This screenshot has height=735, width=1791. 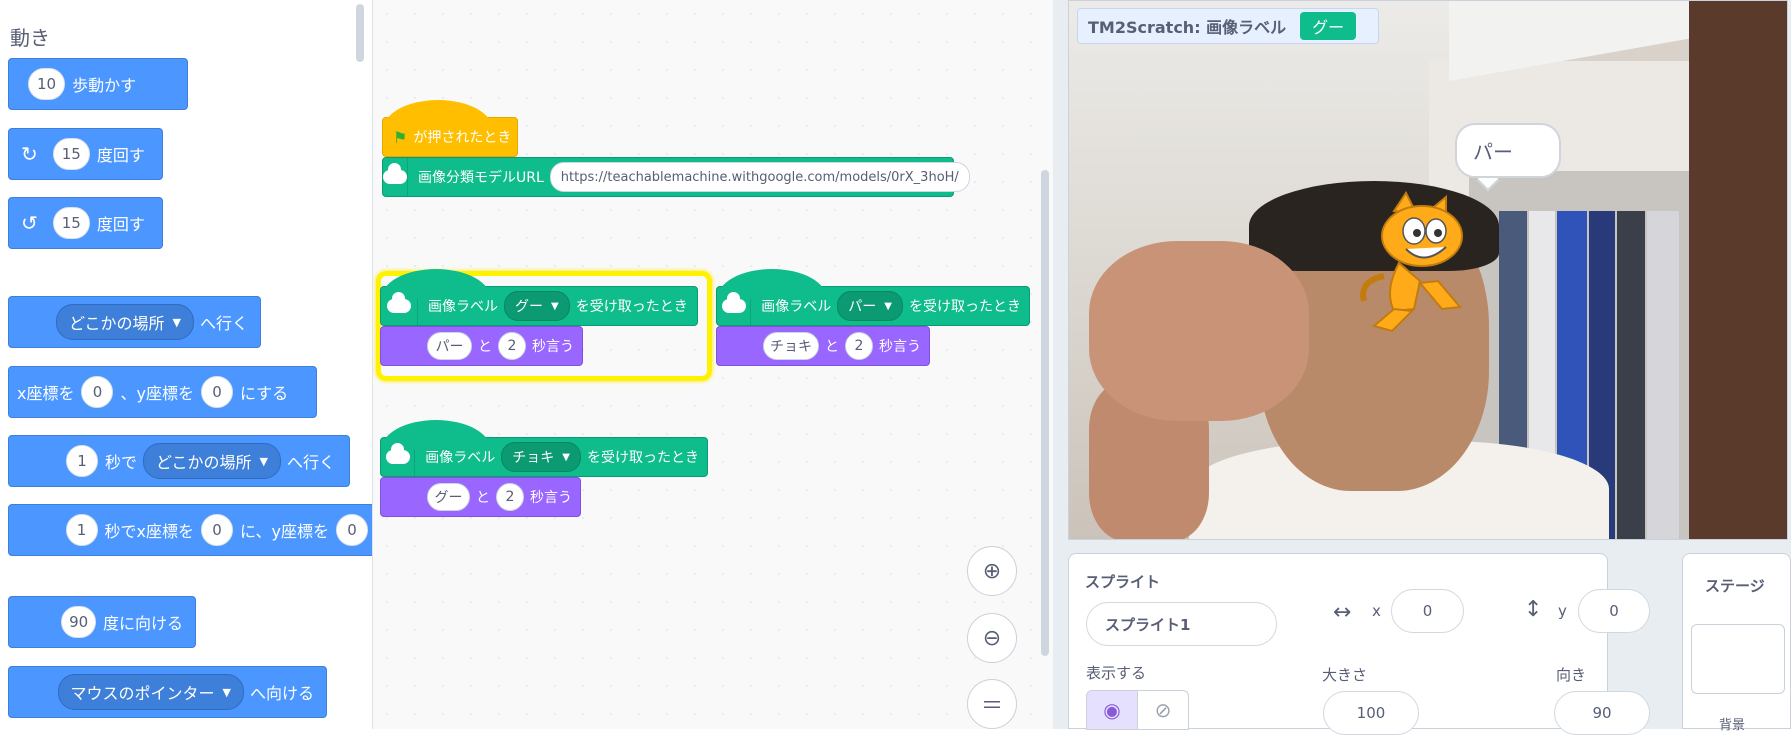 What do you see at coordinates (870, 306) in the screenshot?
I see `label-dropdown: パー ▼` at bounding box center [870, 306].